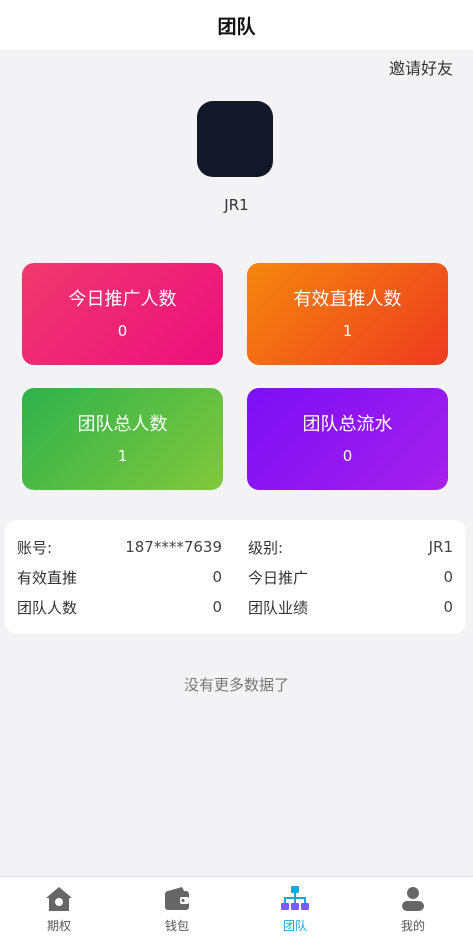  I want to click on page-title: 团队, so click(236, 26).